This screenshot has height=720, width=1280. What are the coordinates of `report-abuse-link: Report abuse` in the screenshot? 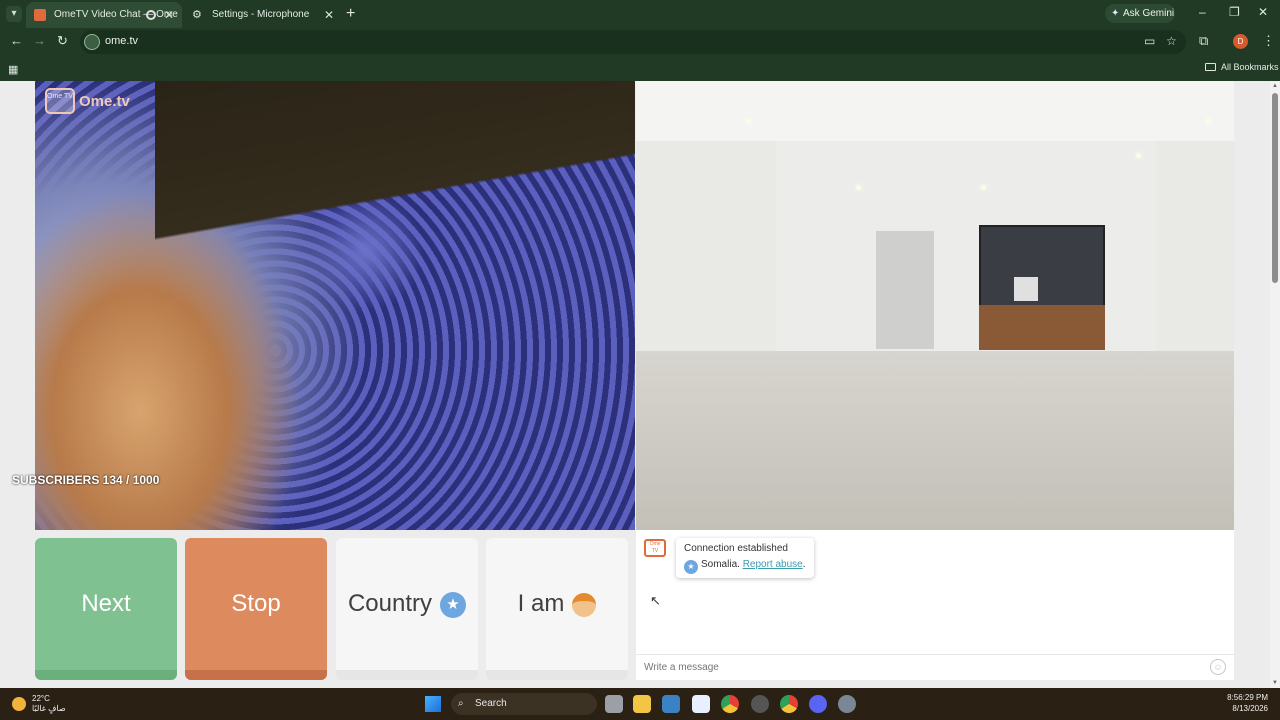 It's located at (773, 564).